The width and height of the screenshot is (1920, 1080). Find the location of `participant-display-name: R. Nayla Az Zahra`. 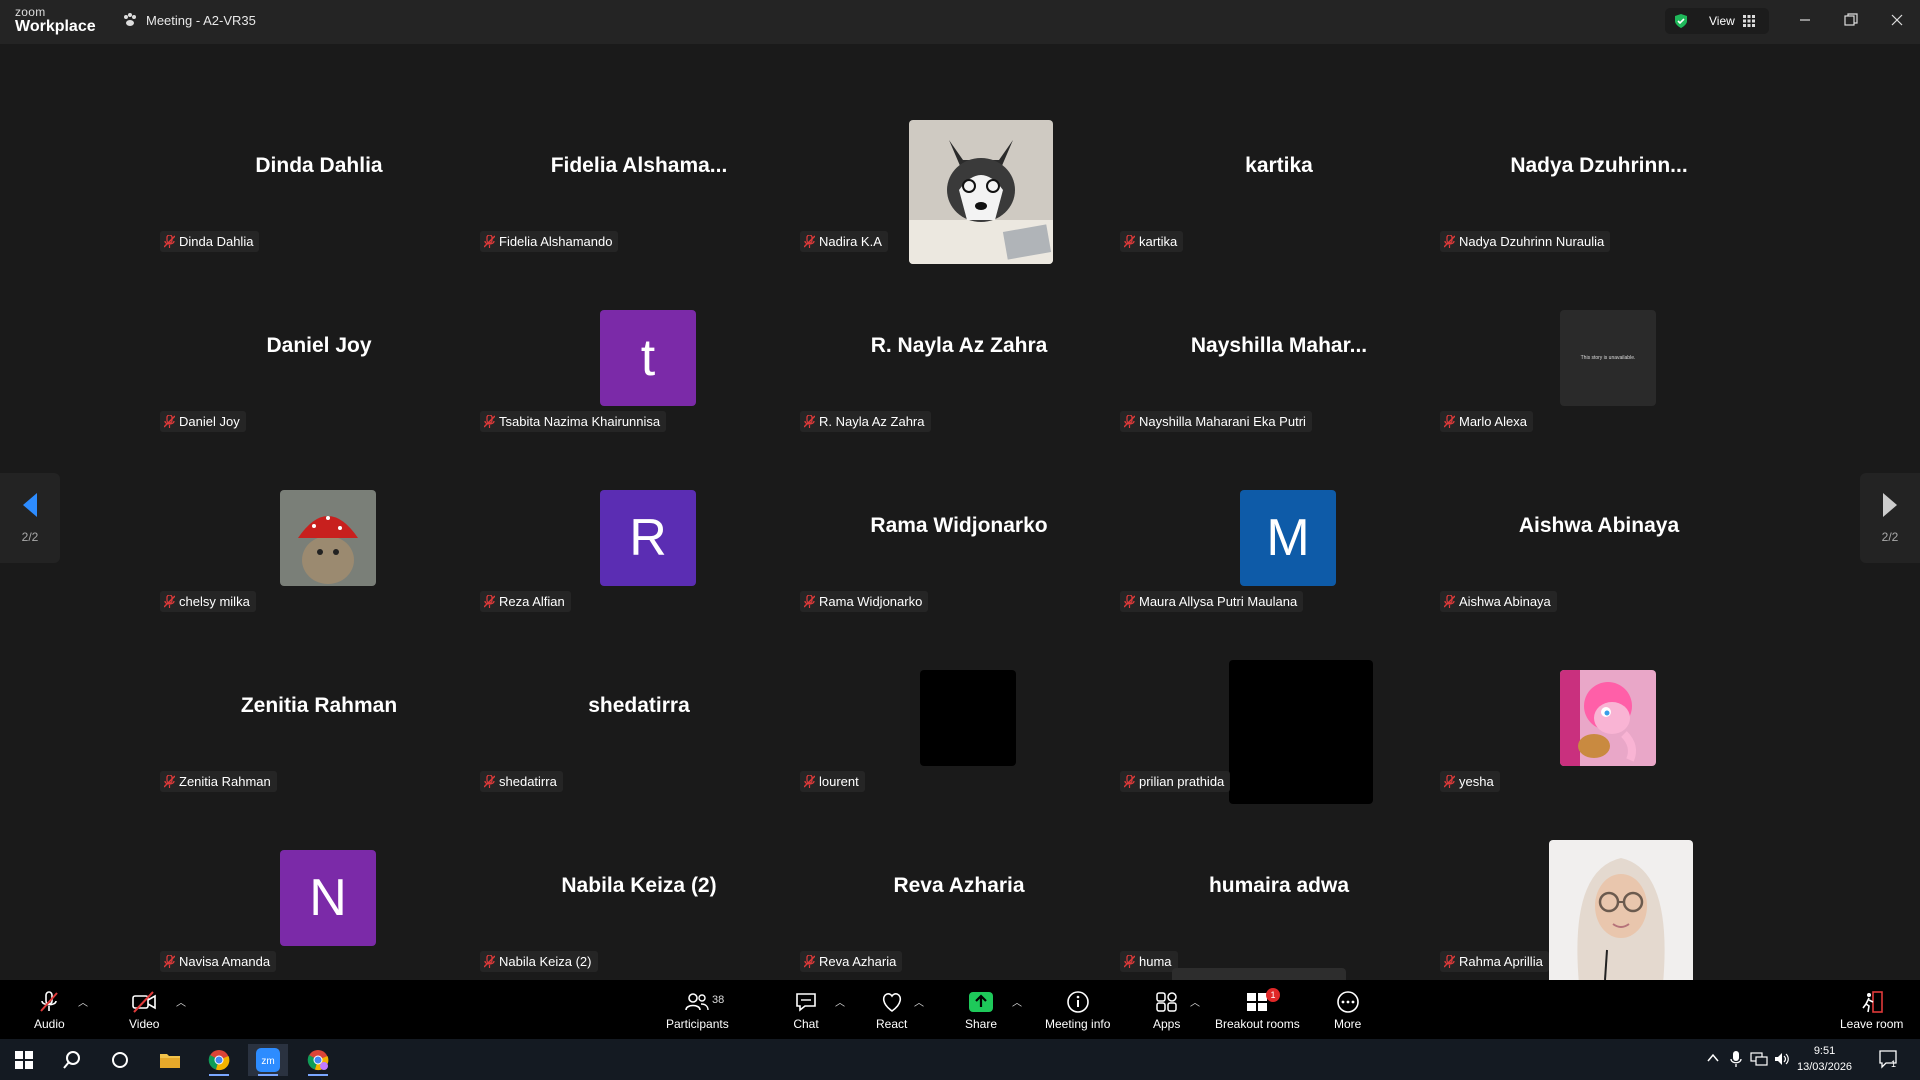

participant-display-name: R. Nayla Az Zahra is located at coordinates (959, 345).